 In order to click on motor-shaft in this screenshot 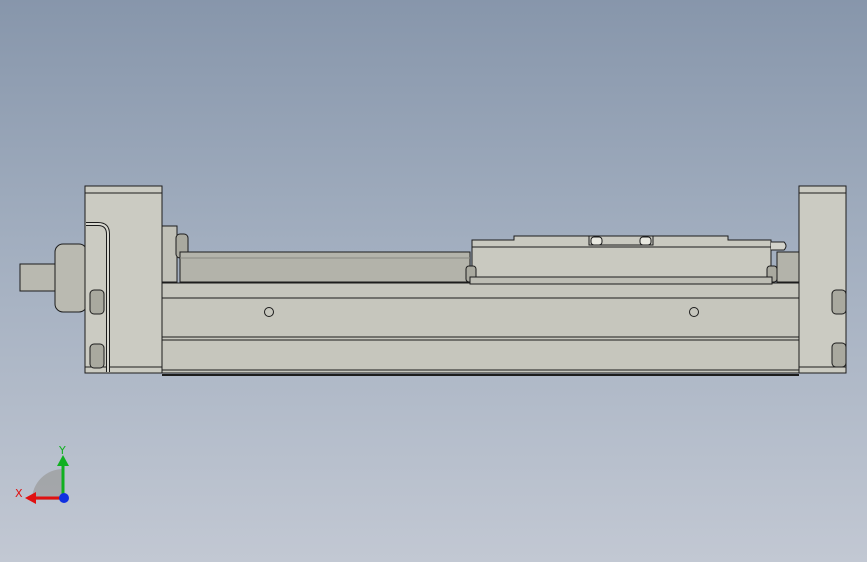, I will do `click(39, 277)`.